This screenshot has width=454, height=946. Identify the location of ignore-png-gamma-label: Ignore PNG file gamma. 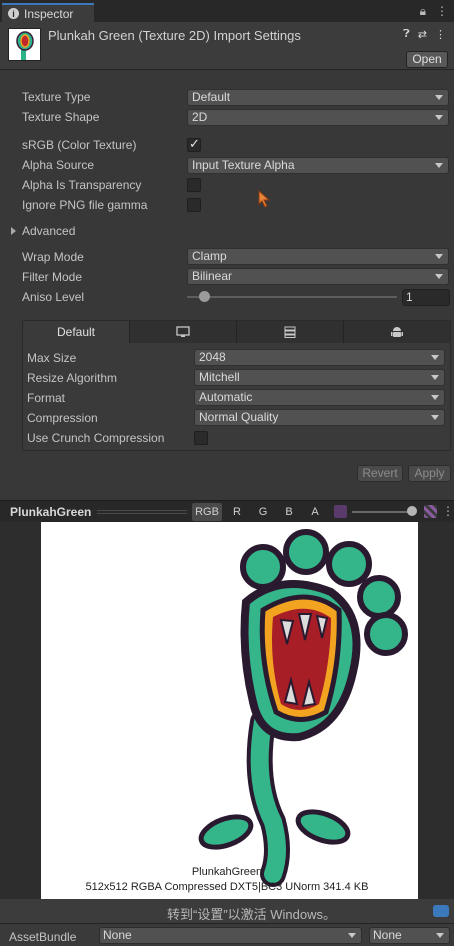
(85, 205).